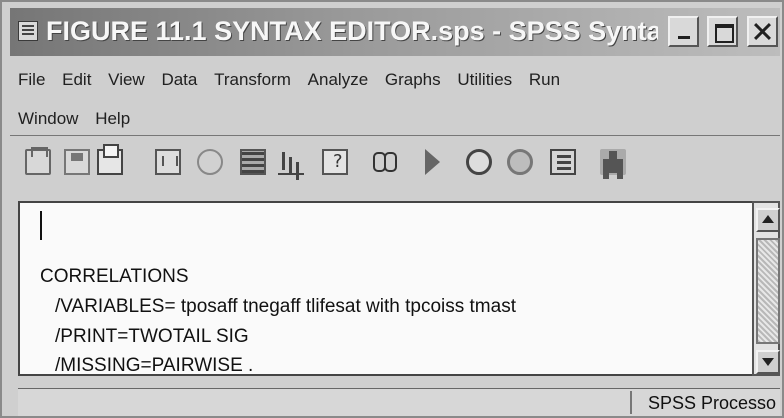  Describe the element at coordinates (722, 31) in the screenshot. I see `maximize-button` at that location.